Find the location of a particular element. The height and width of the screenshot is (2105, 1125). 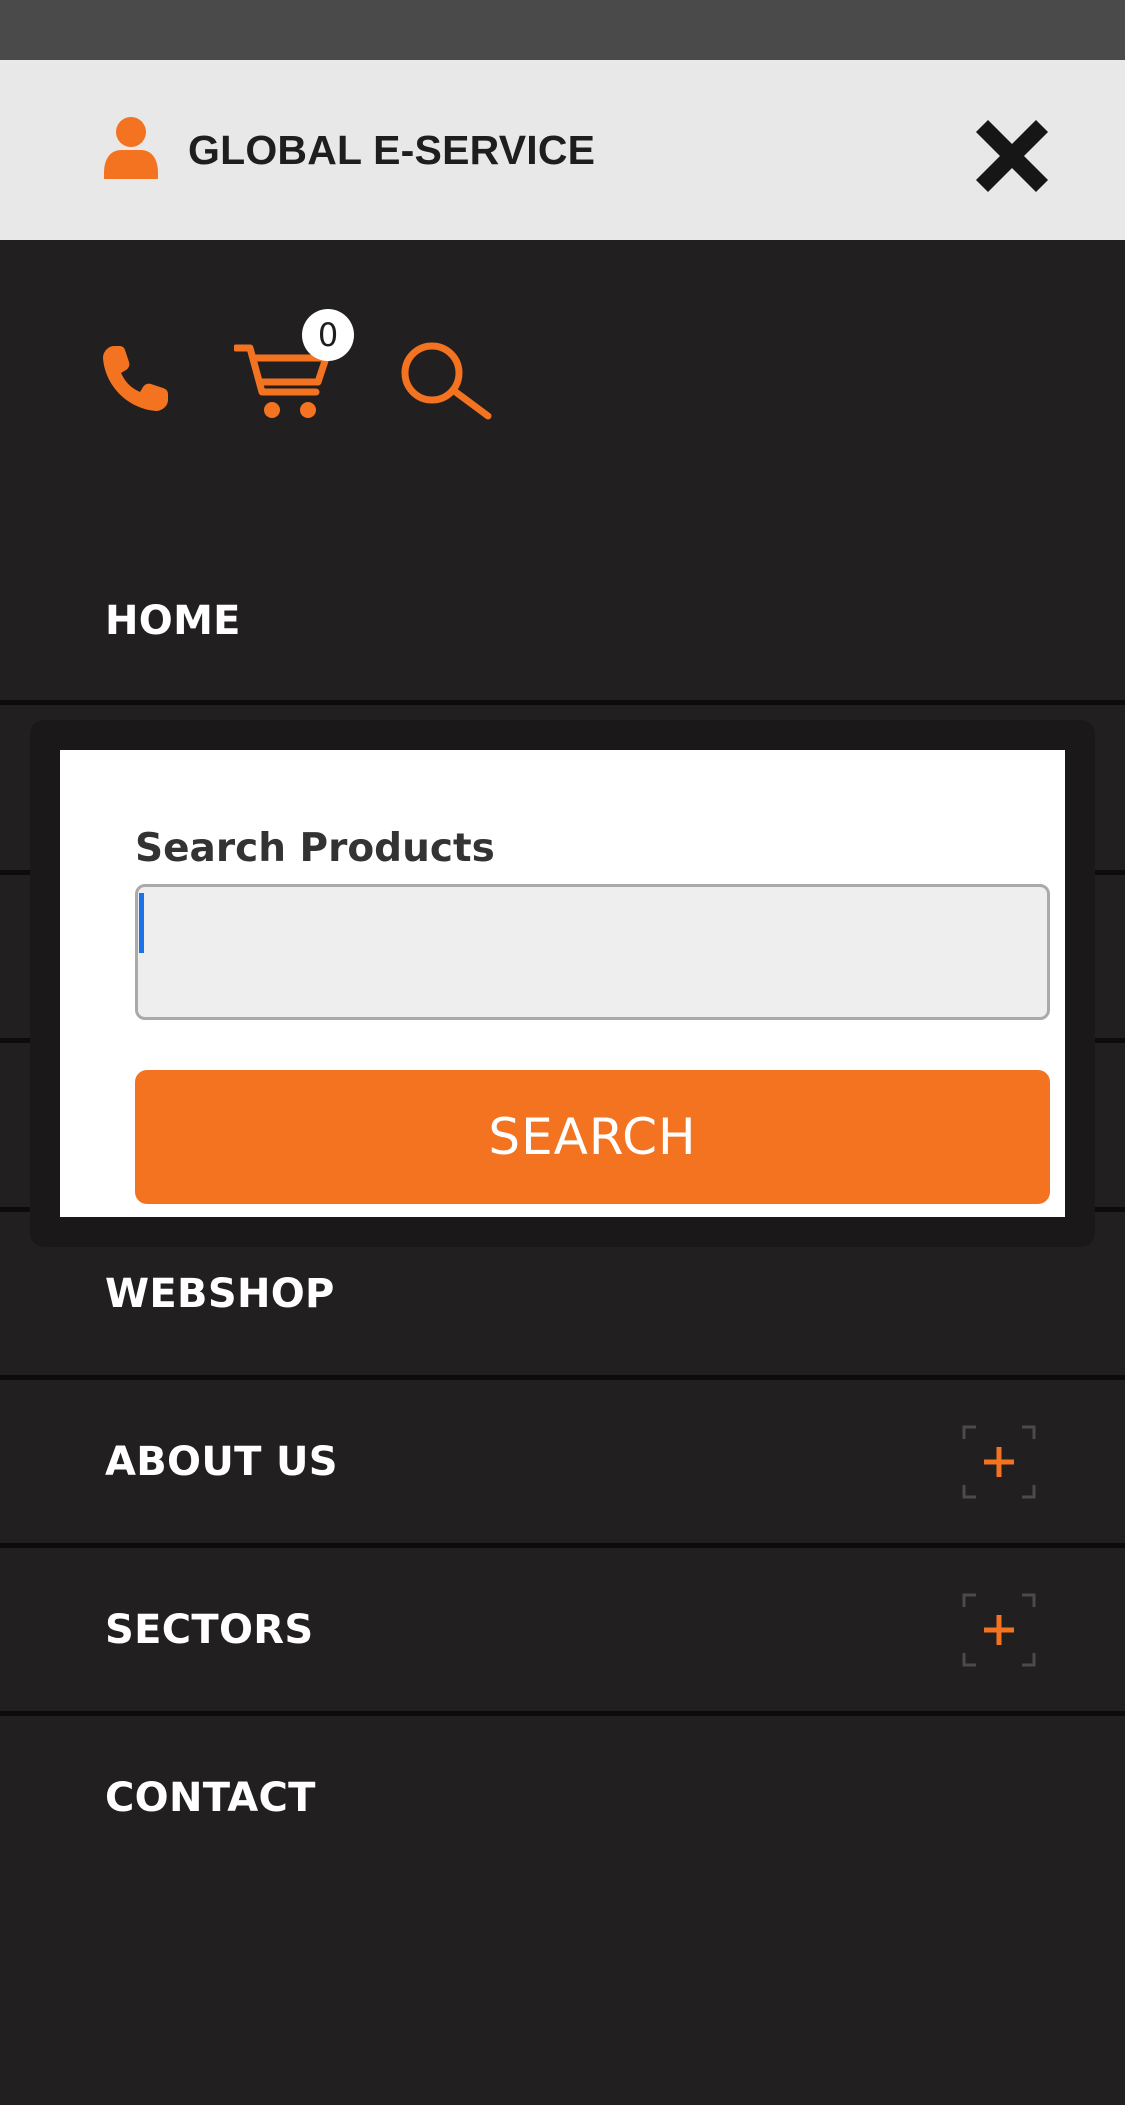

status-bar is located at coordinates (562, 30).